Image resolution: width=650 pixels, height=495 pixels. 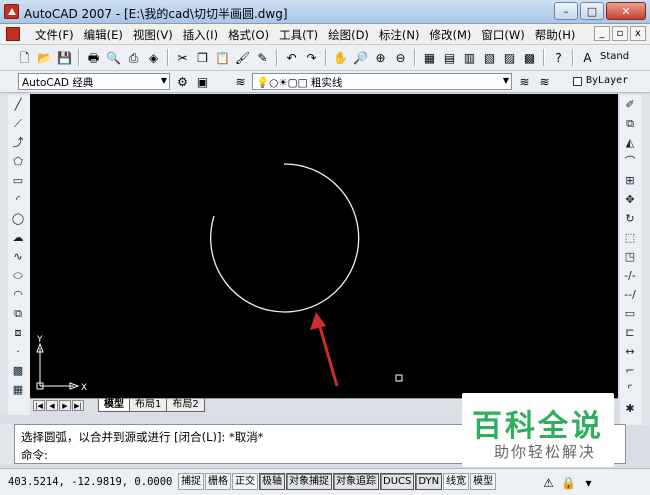 I want to click on make-block-icon: ⧈, so click(x=18, y=332).